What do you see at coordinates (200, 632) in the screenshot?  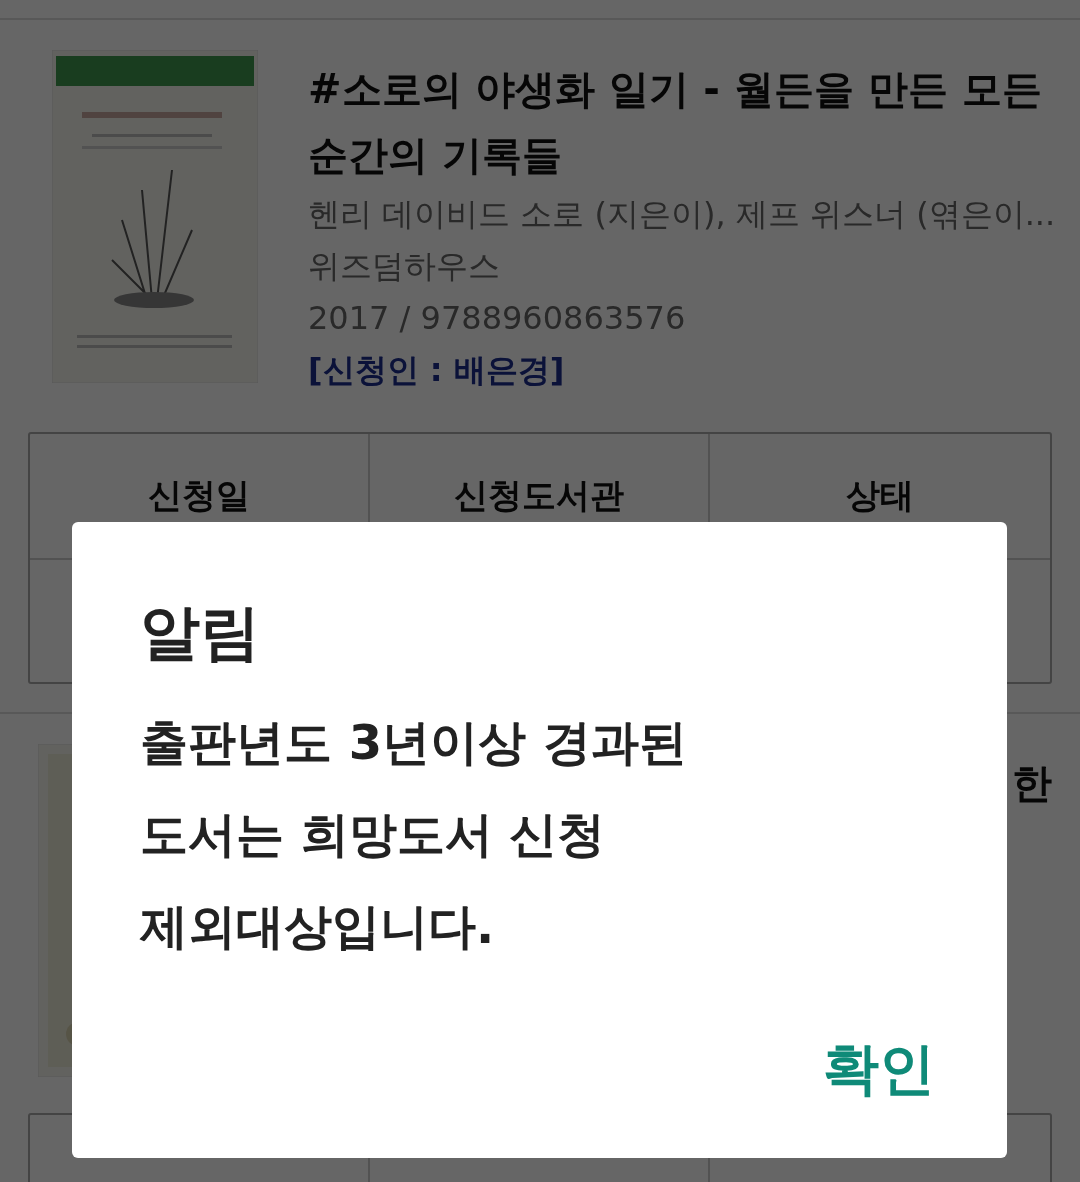 I see `dialog-title: 알림` at bounding box center [200, 632].